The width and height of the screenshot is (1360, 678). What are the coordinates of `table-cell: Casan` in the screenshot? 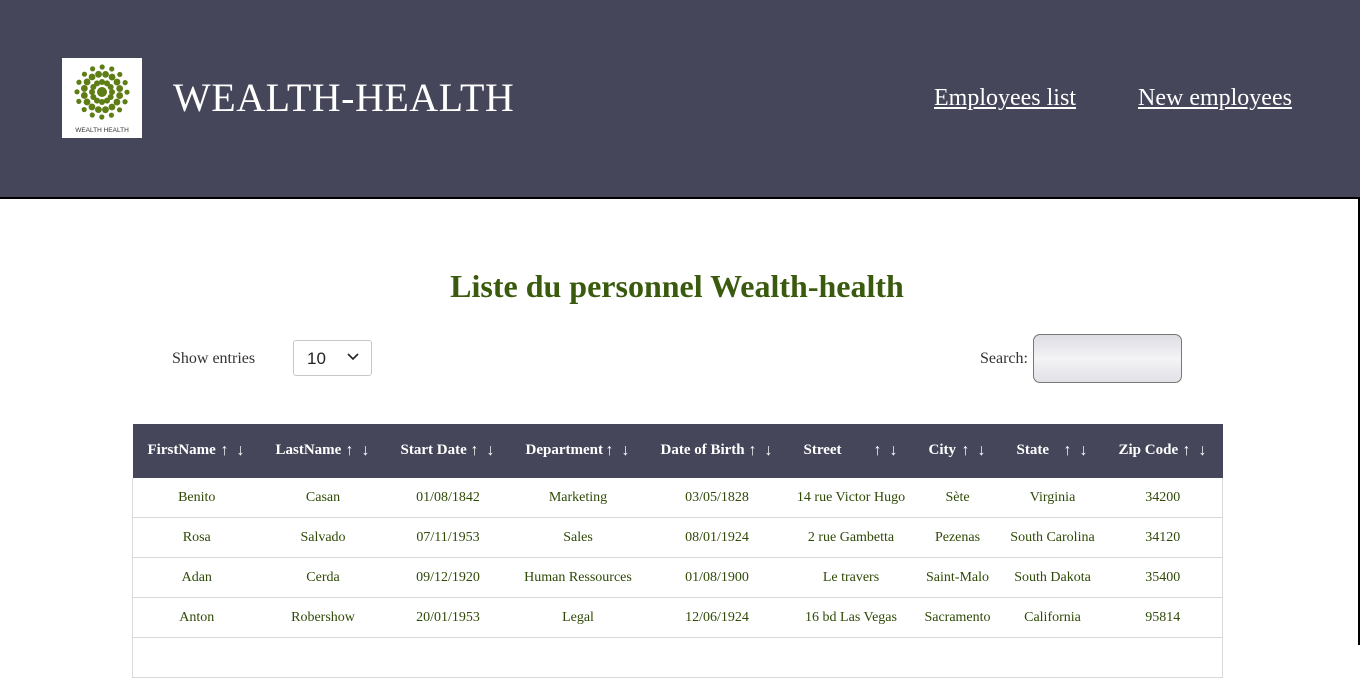 It's located at (323, 498).